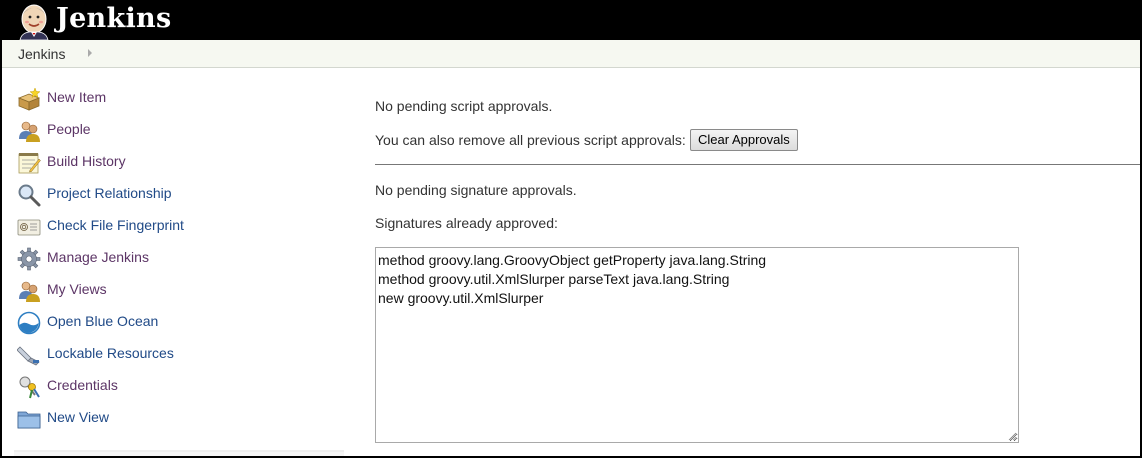 Image resolution: width=1142 pixels, height=458 pixels. Describe the element at coordinates (179, 292) in the screenshot. I see `sidebar-item-my-views: My Views` at that location.